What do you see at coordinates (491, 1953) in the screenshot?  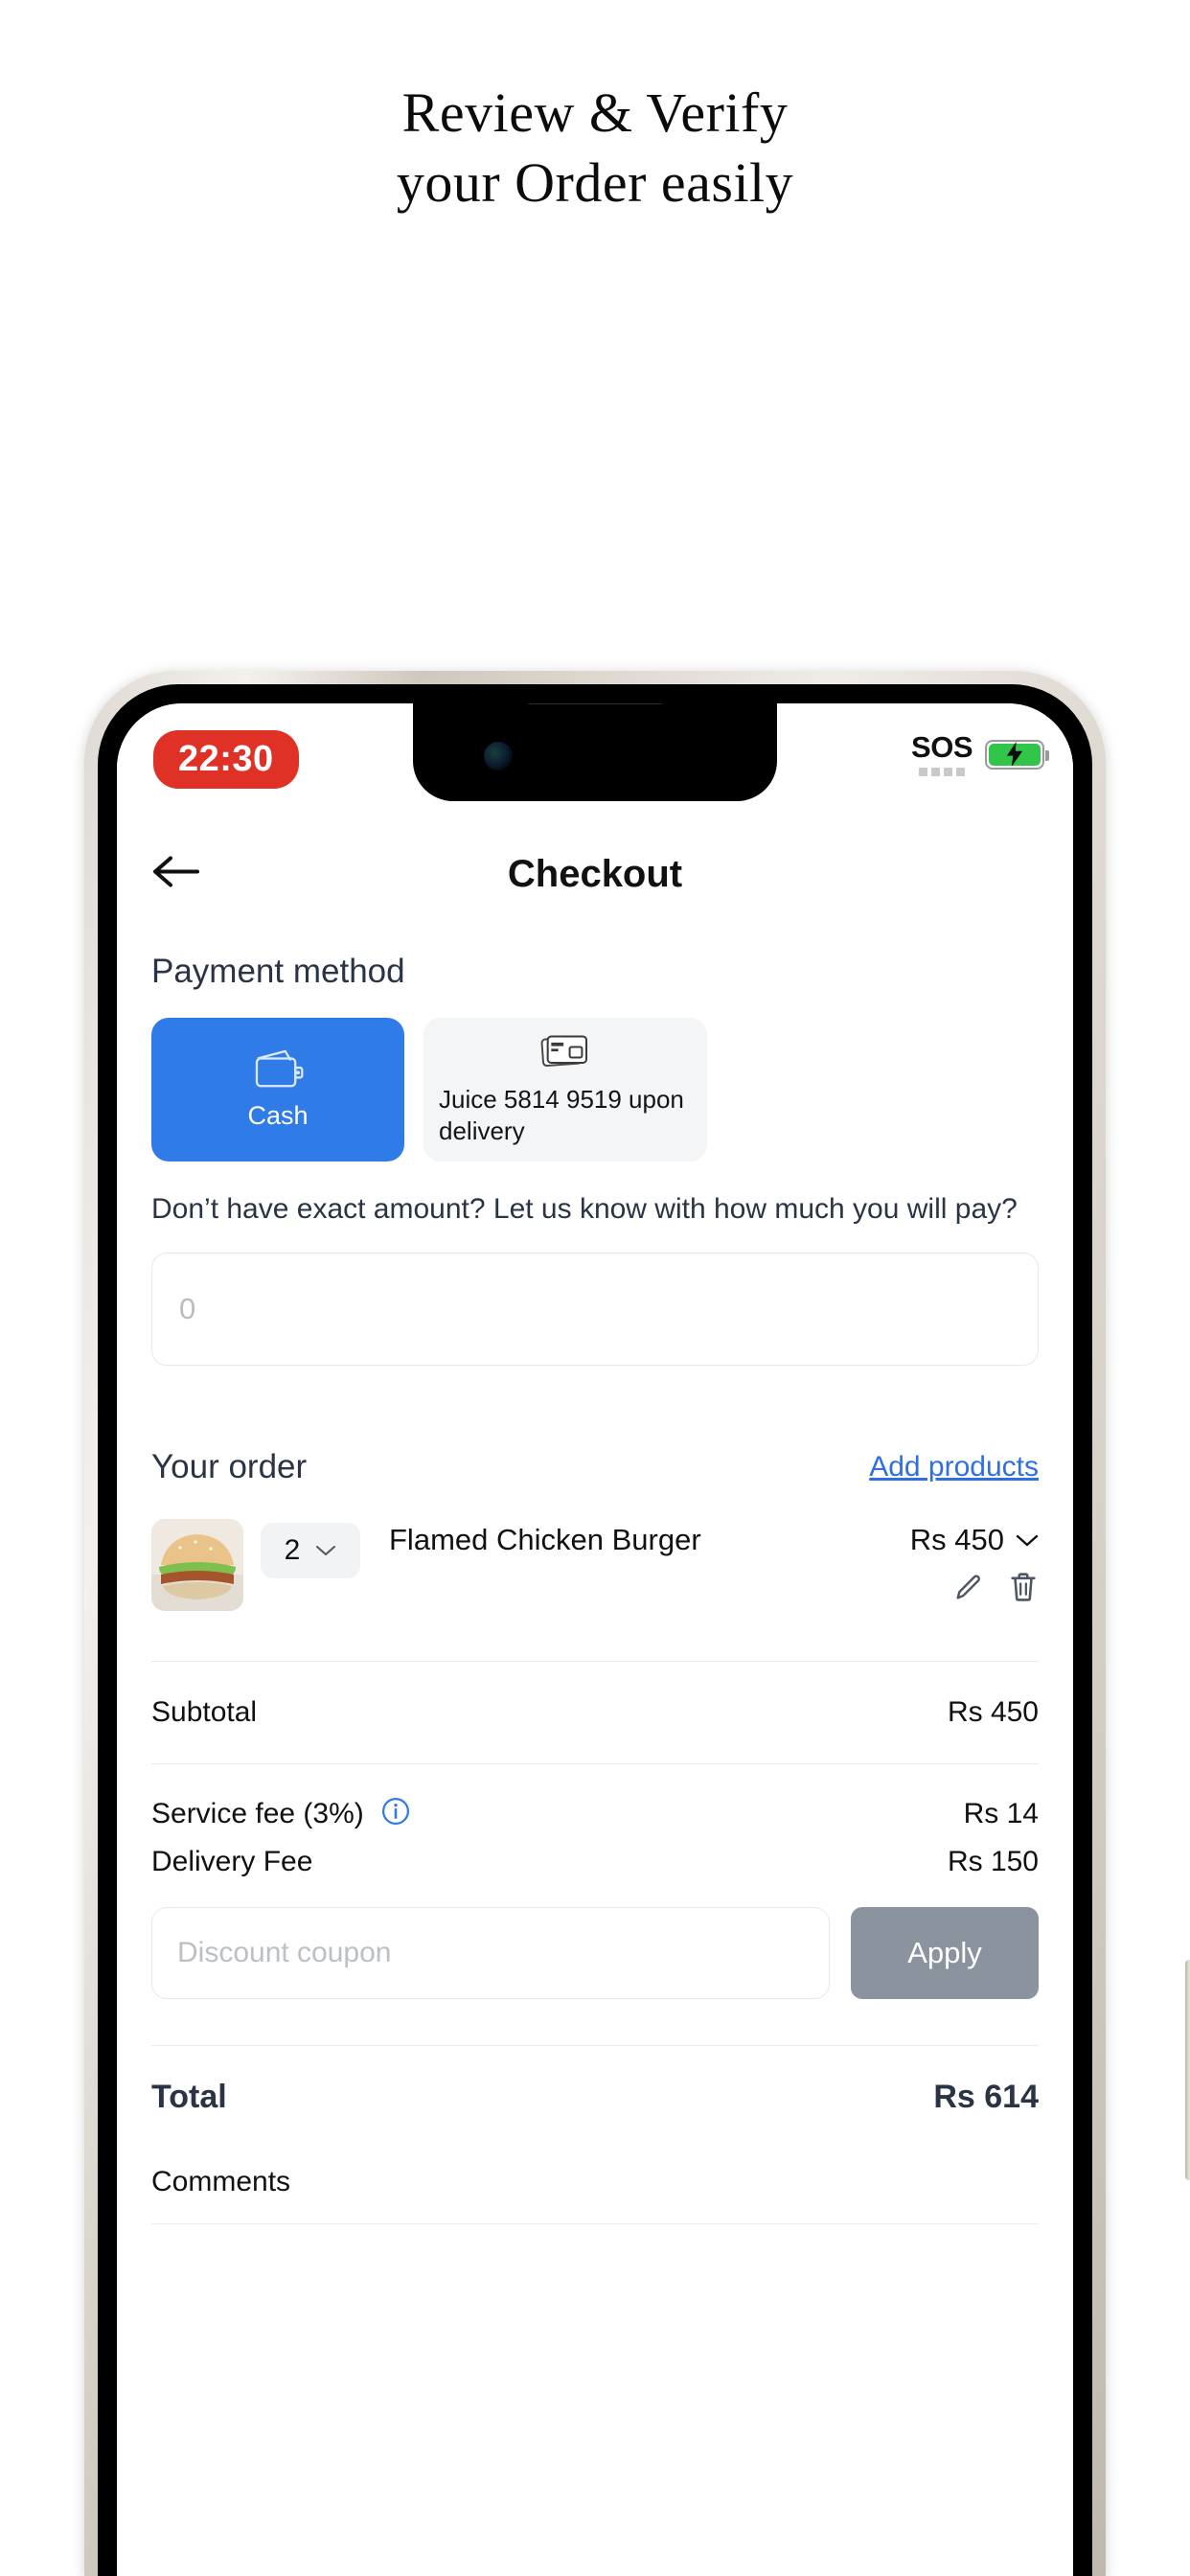 I see `discount-coupon-input: Discount coupon` at bounding box center [491, 1953].